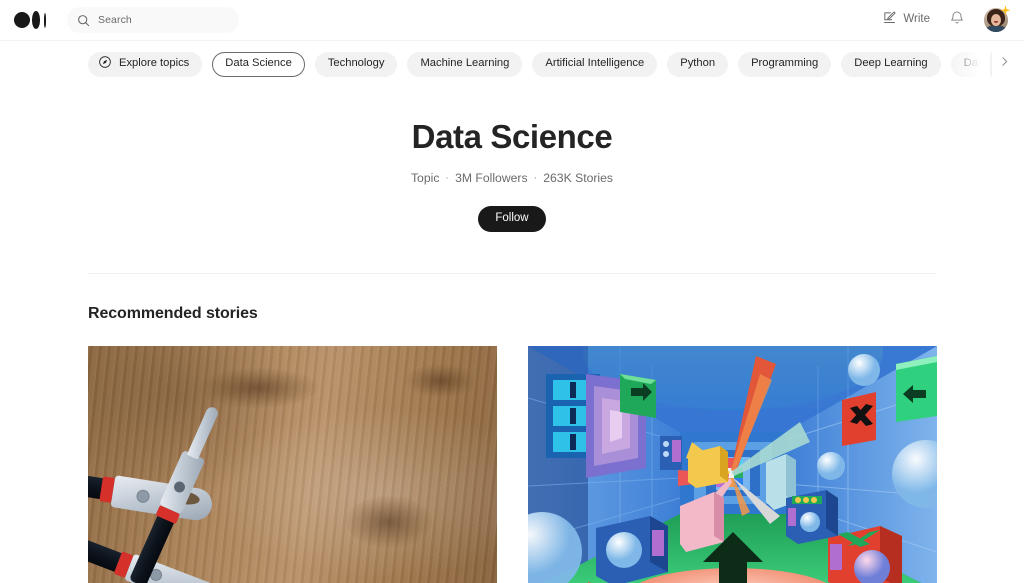 The width and height of the screenshot is (1024, 583). Describe the element at coordinates (578, 177) in the screenshot. I see `topic-stories-count: 263K Stories` at that location.